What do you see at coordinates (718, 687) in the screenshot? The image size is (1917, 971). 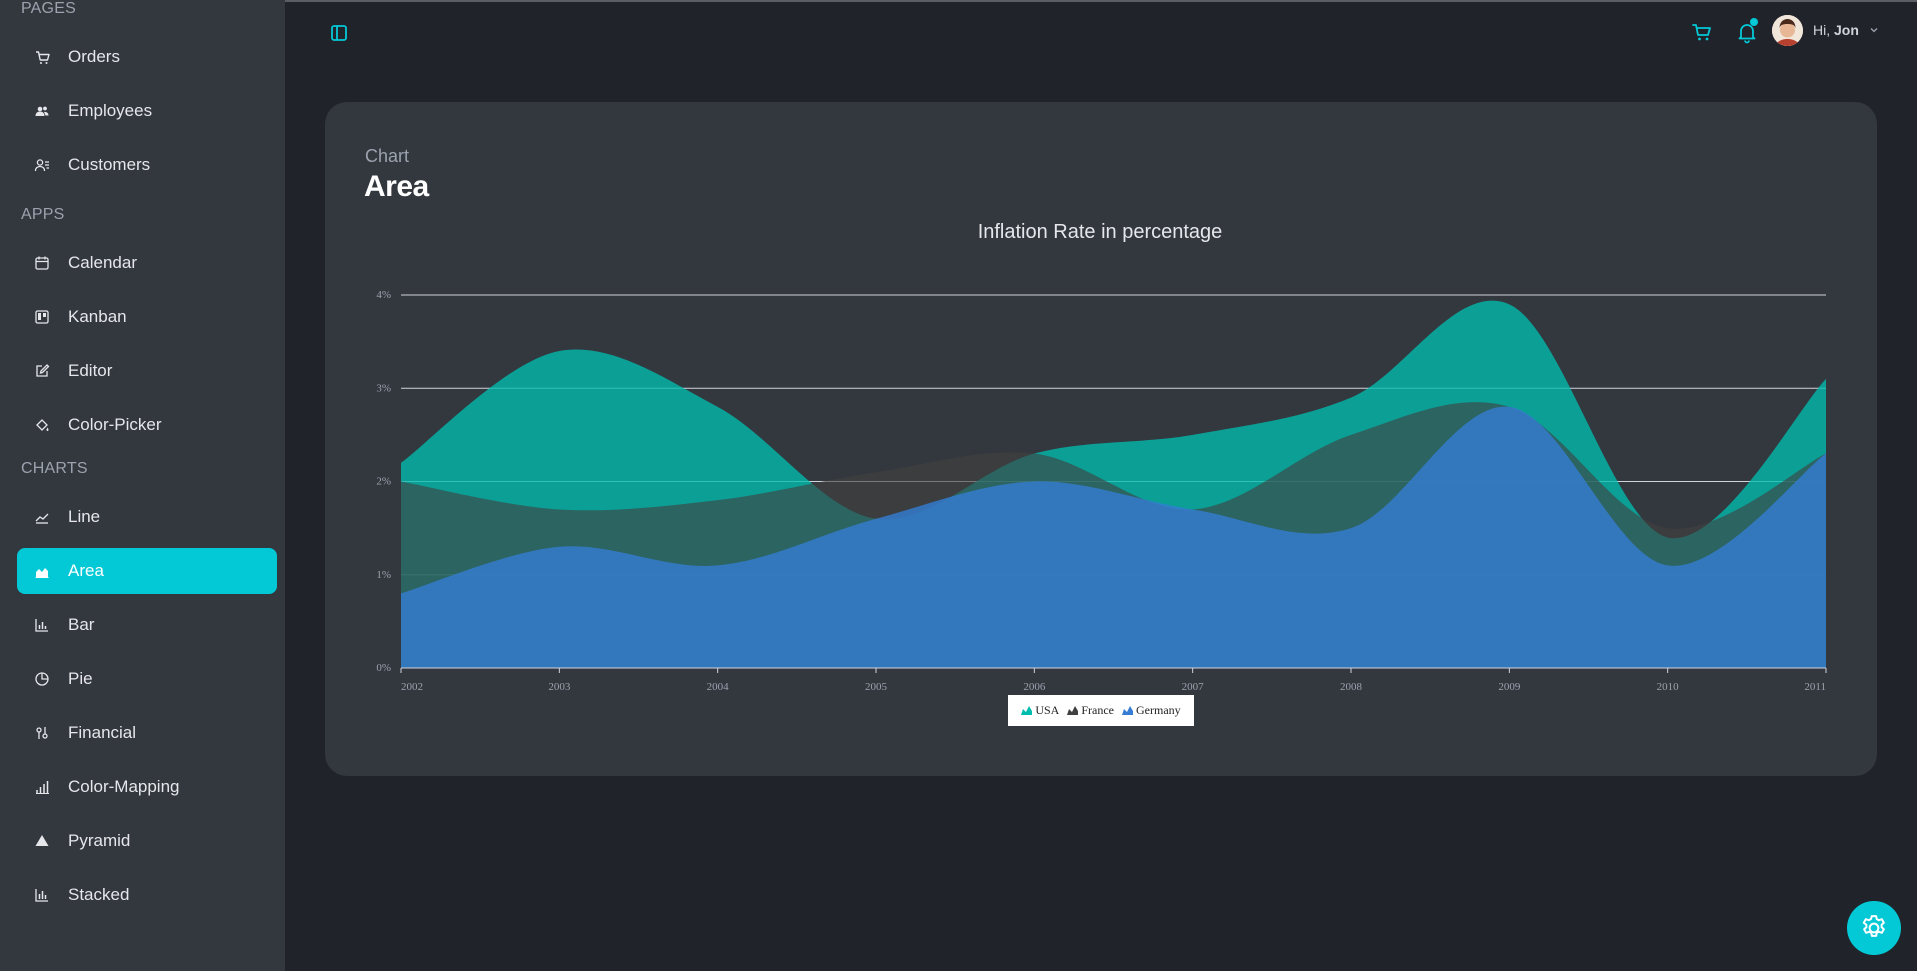 I see `x-tick-label: 2004` at bounding box center [718, 687].